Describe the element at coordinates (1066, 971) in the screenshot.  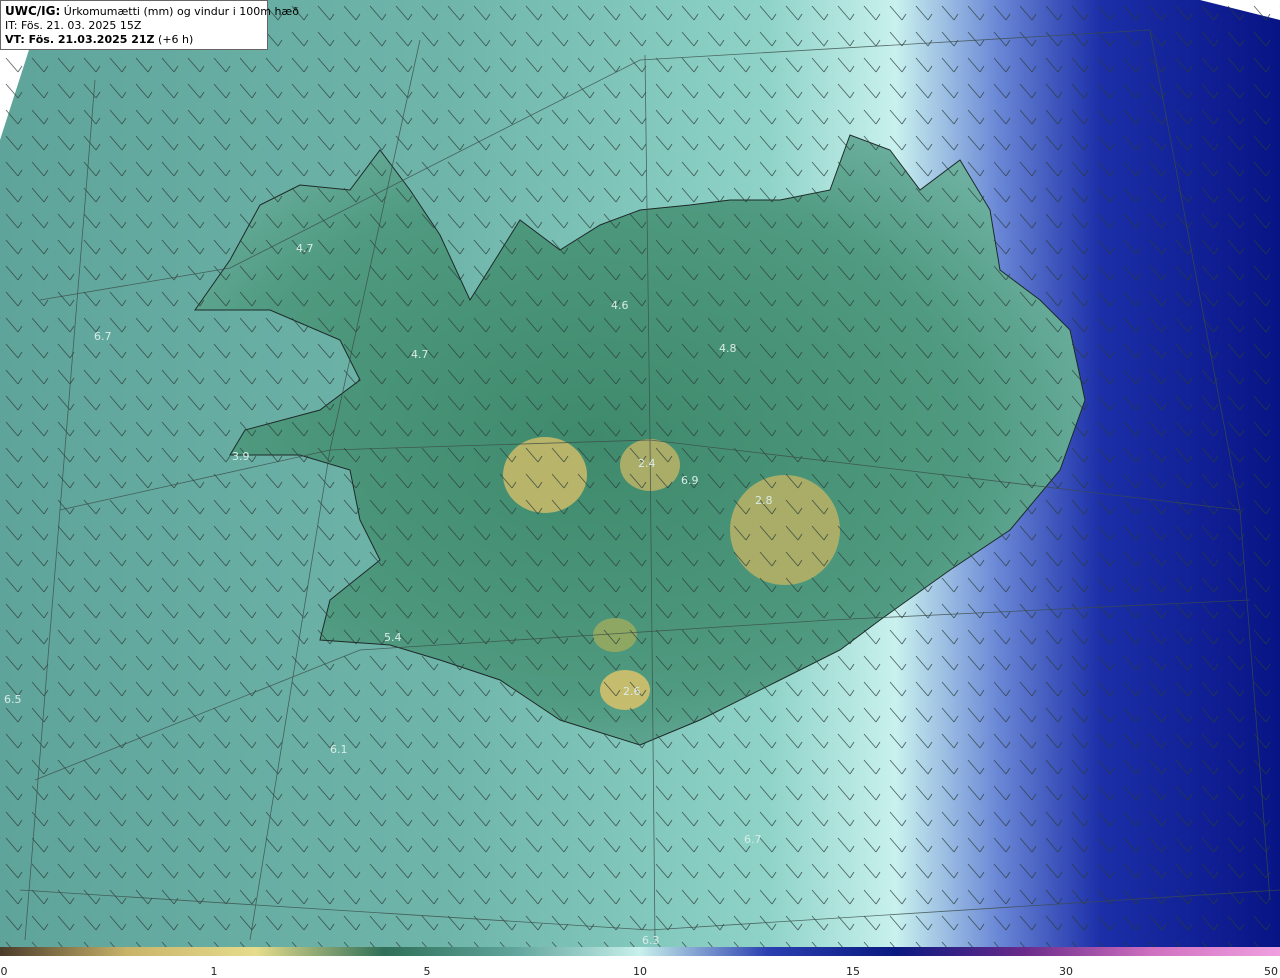
I see `colorbar-tick: 30` at that location.